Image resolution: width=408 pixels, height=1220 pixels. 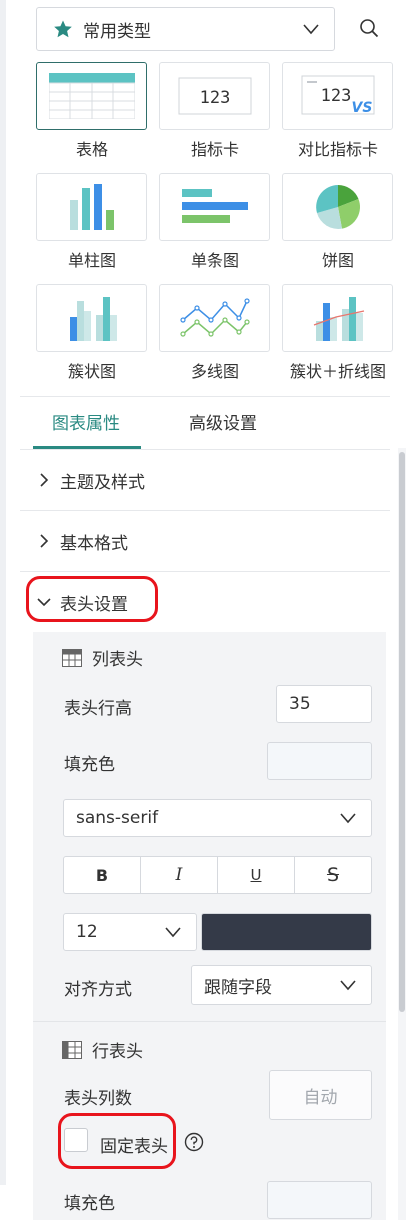 What do you see at coordinates (324, 704) in the screenshot?
I see `row-height-input: 35` at bounding box center [324, 704].